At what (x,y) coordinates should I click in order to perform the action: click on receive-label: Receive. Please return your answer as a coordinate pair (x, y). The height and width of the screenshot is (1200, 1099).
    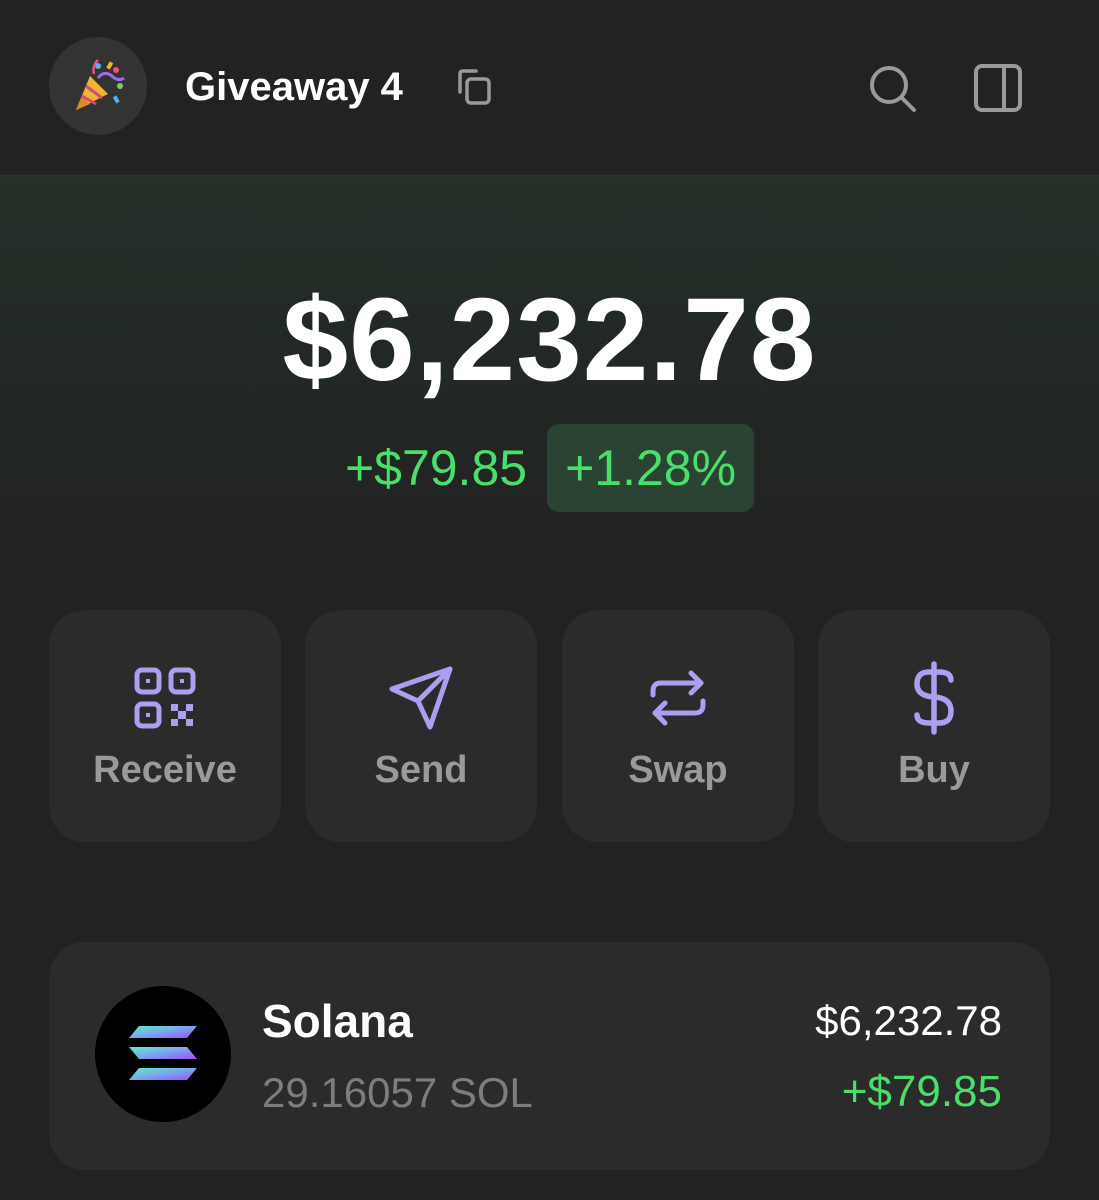
    Looking at the image, I should click on (165, 770).